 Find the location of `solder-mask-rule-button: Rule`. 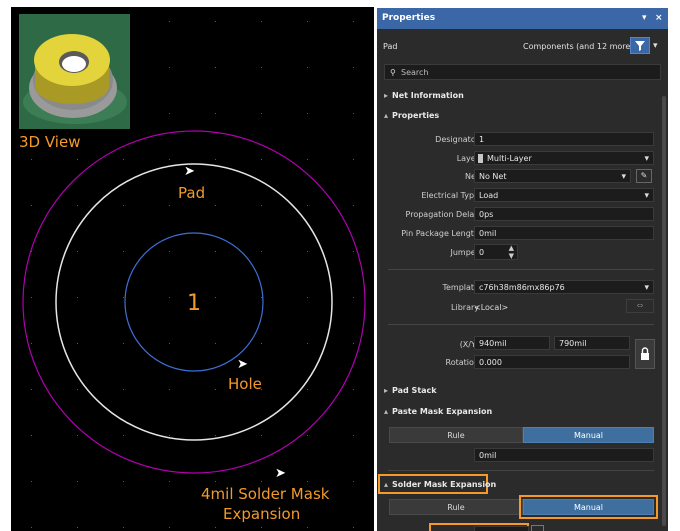

solder-mask-rule-button: Rule is located at coordinates (456, 507).